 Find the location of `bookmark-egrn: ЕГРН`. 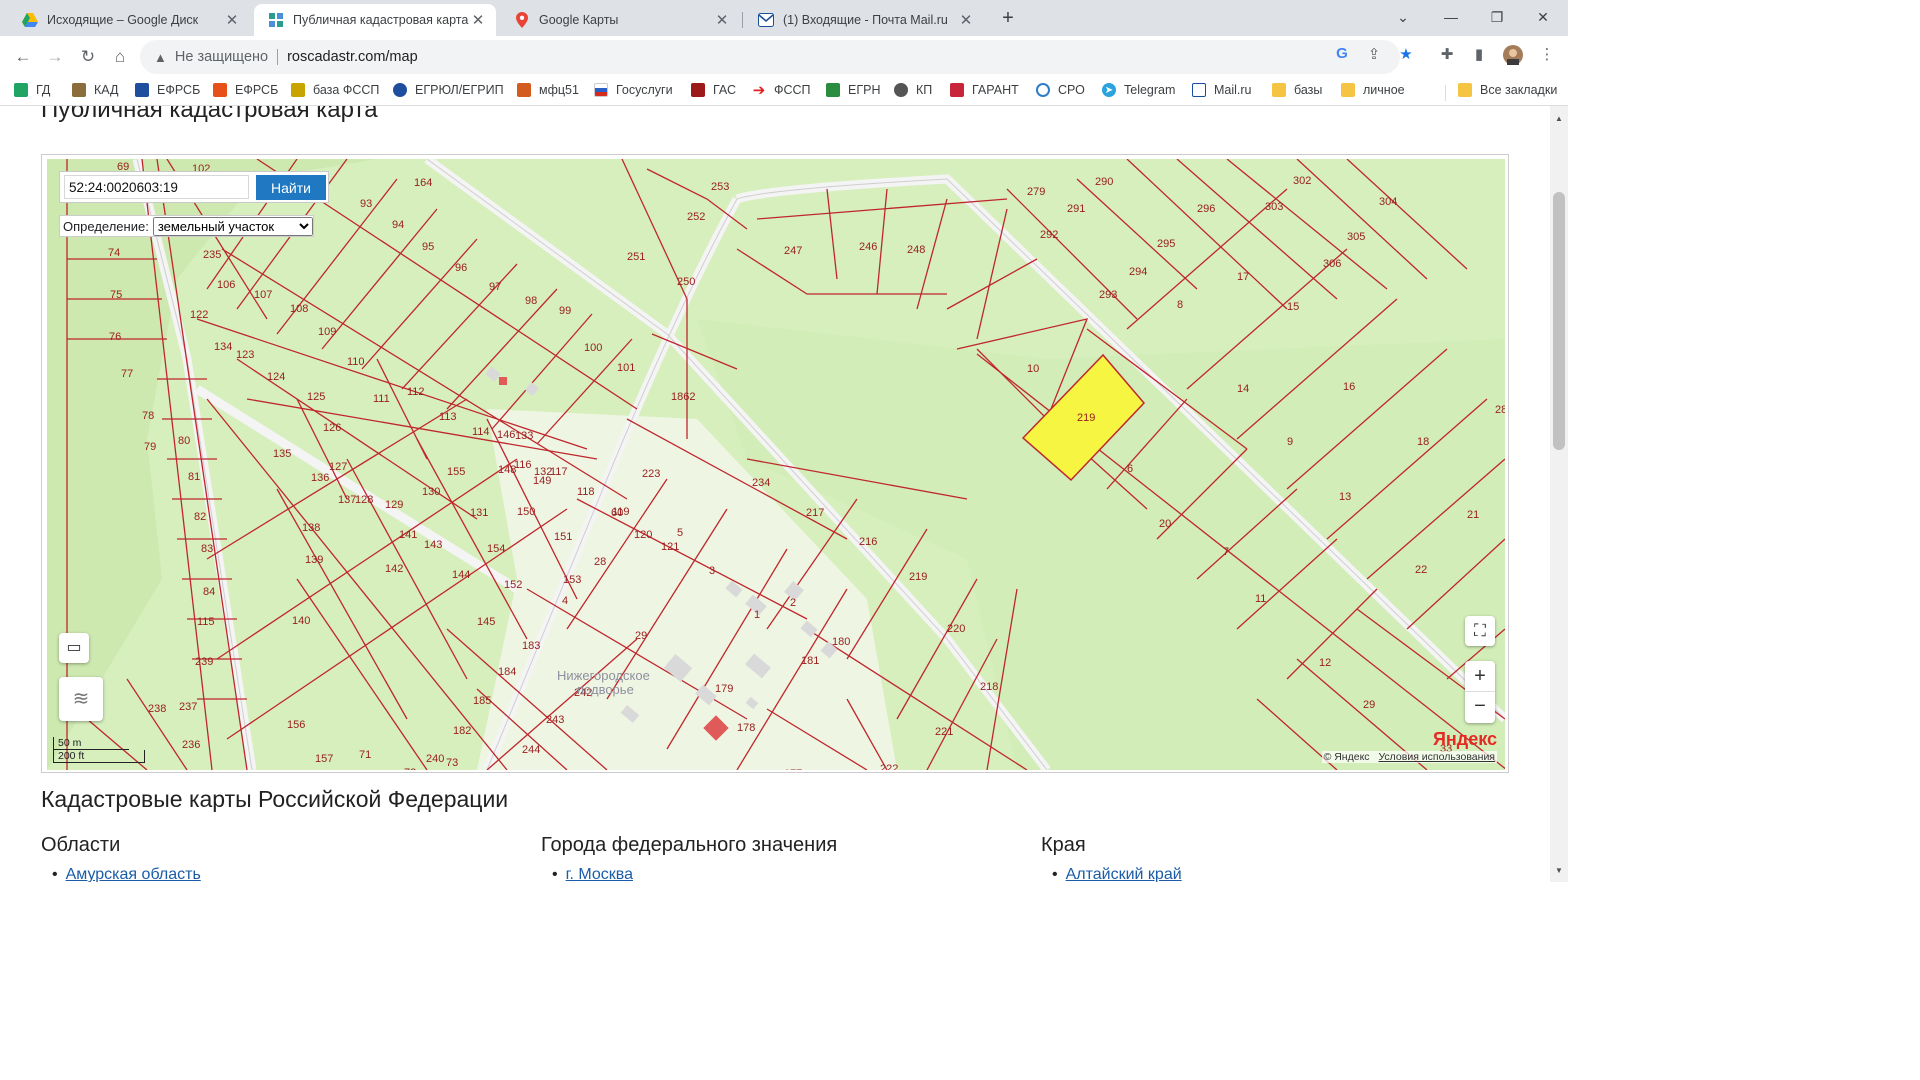

bookmark-egrn: ЕГРН is located at coordinates (853, 90).